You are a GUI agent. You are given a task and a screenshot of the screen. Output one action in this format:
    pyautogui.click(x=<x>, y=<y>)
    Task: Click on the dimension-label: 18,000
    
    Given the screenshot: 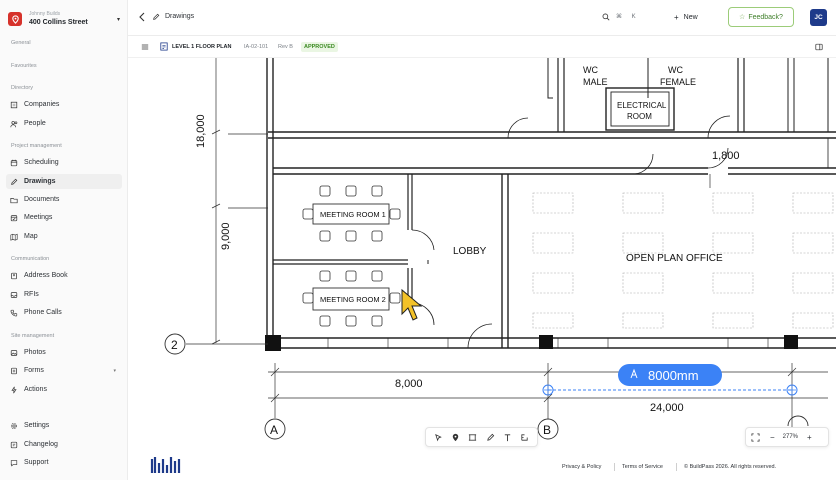 What is the action you would take?
    pyautogui.click(x=201, y=131)
    